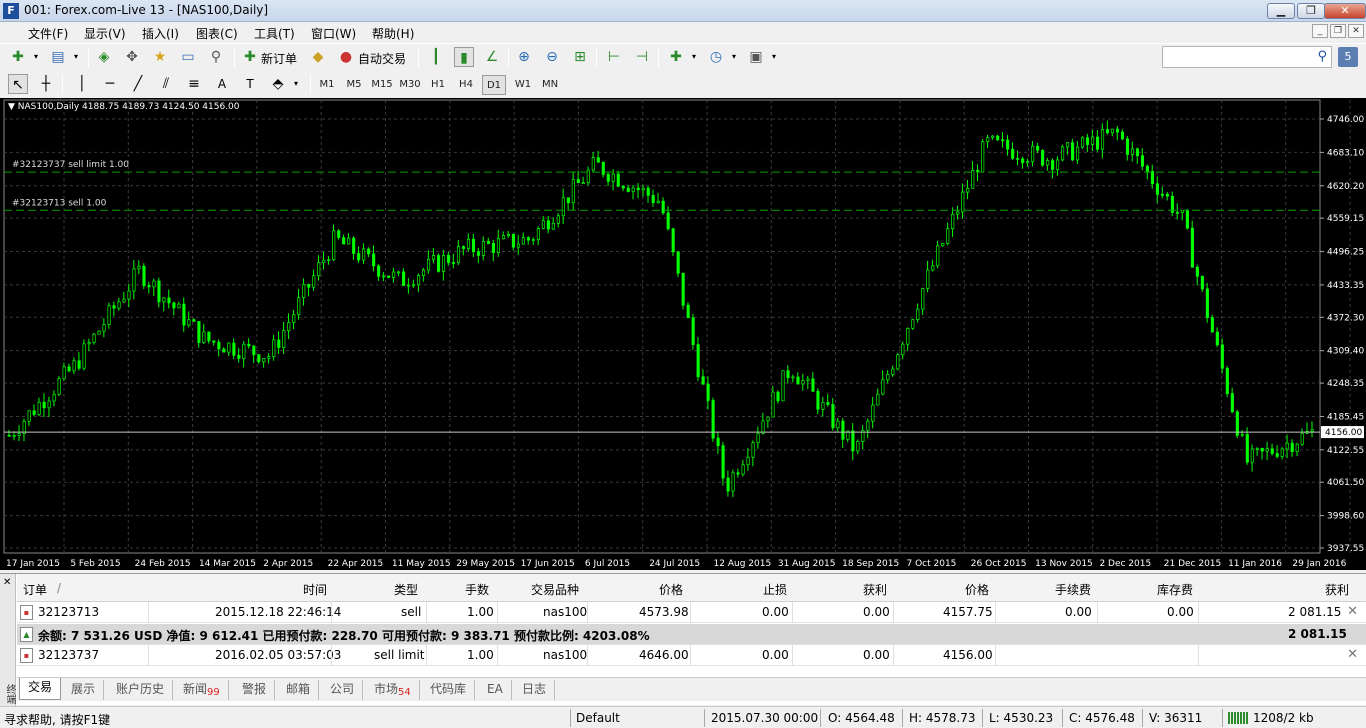 The width and height of the screenshot is (1366, 728). Describe the element at coordinates (410, 85) in the screenshot. I see `timeframe-m30: M30` at that location.